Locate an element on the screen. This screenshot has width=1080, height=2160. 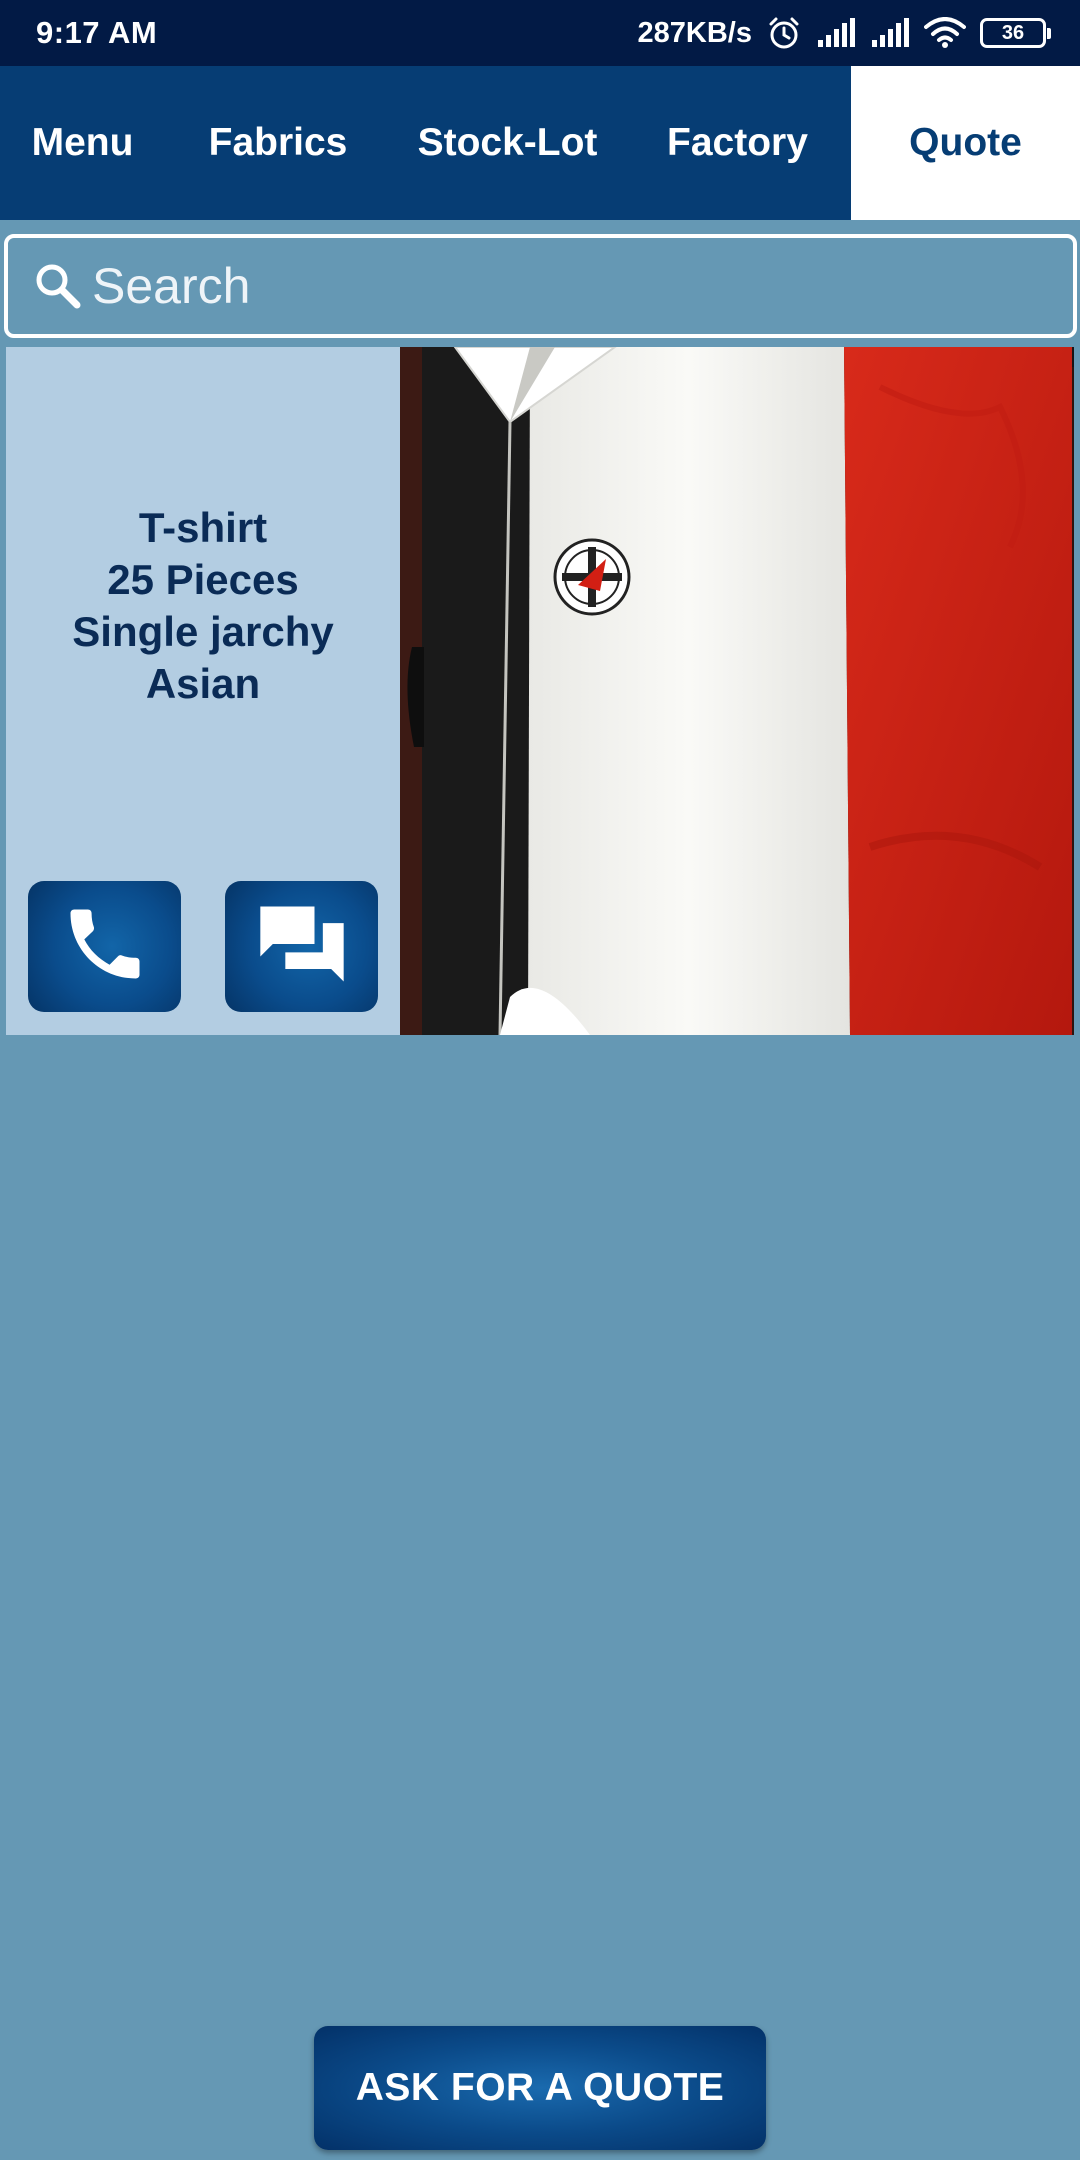
network-speed: 287KB/s is located at coordinates (694, 32).